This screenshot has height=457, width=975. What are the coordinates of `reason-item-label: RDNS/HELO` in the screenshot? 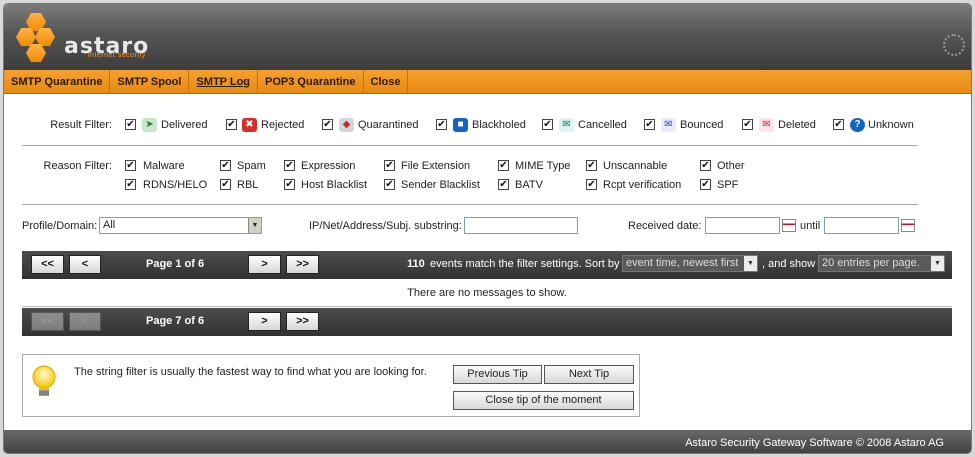 It's located at (175, 185).